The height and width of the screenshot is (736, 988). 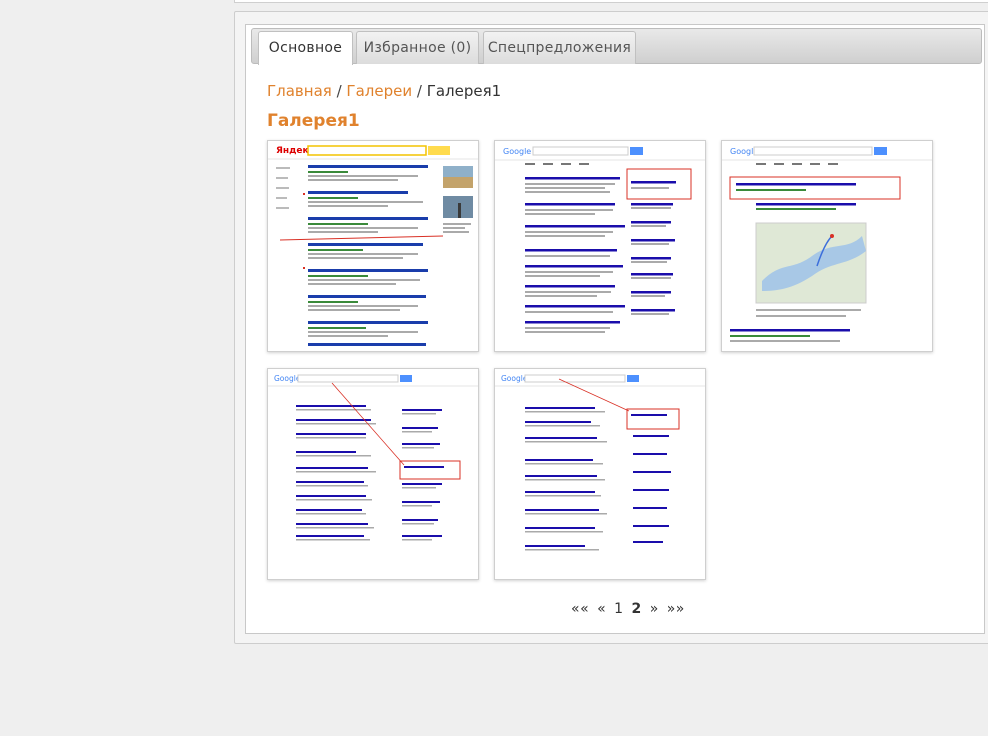 What do you see at coordinates (559, 47) in the screenshot?
I see `tab-special-offers: Спецпредложения` at bounding box center [559, 47].